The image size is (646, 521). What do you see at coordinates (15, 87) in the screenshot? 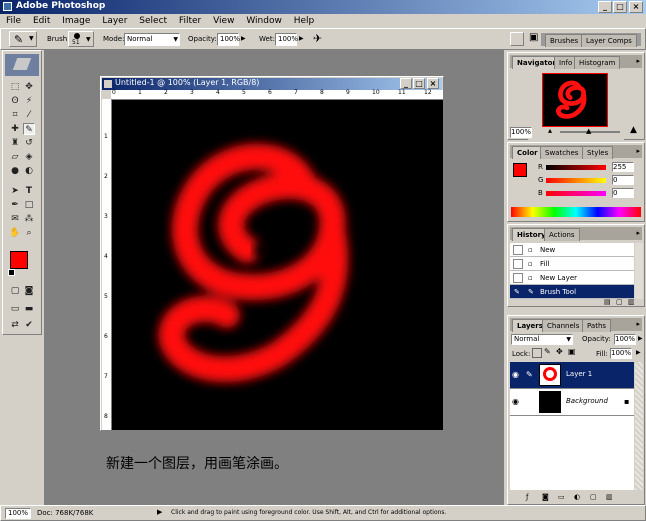
I see `marquee-tool-icon: ⬚` at bounding box center [15, 87].